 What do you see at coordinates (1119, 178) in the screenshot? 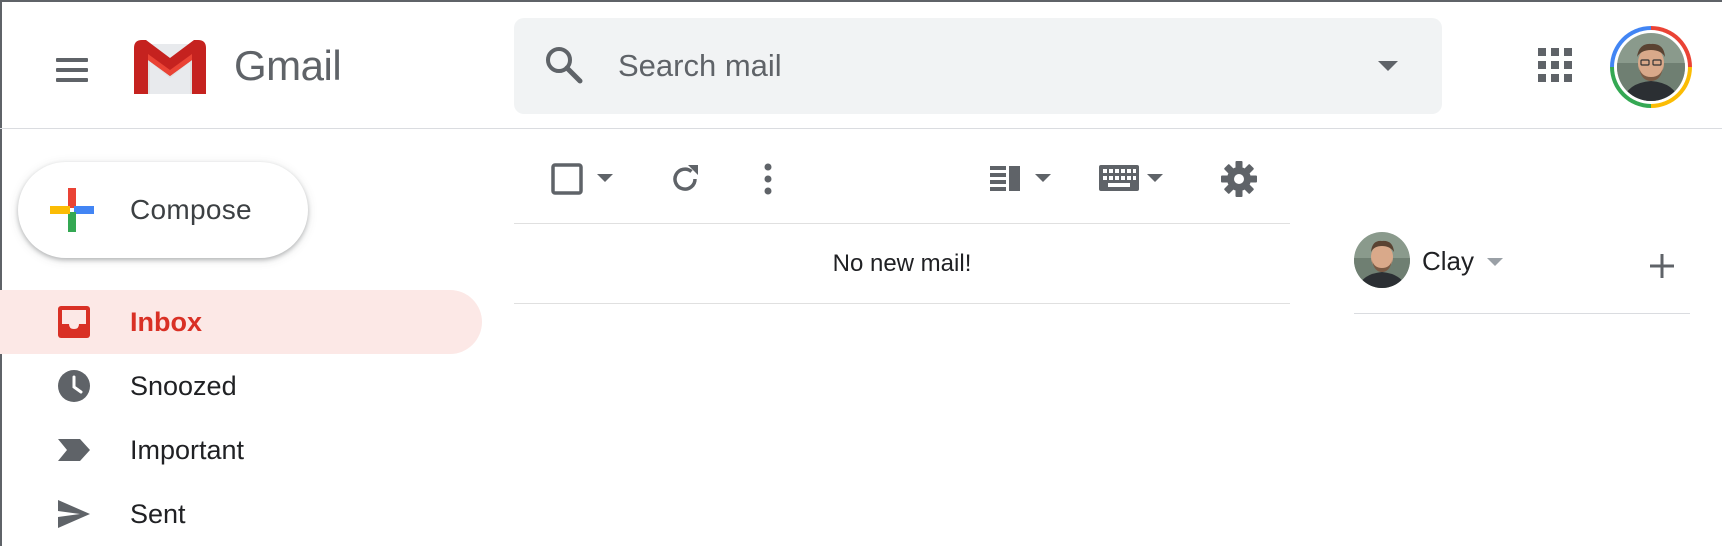
I see `keyboard-icon` at bounding box center [1119, 178].